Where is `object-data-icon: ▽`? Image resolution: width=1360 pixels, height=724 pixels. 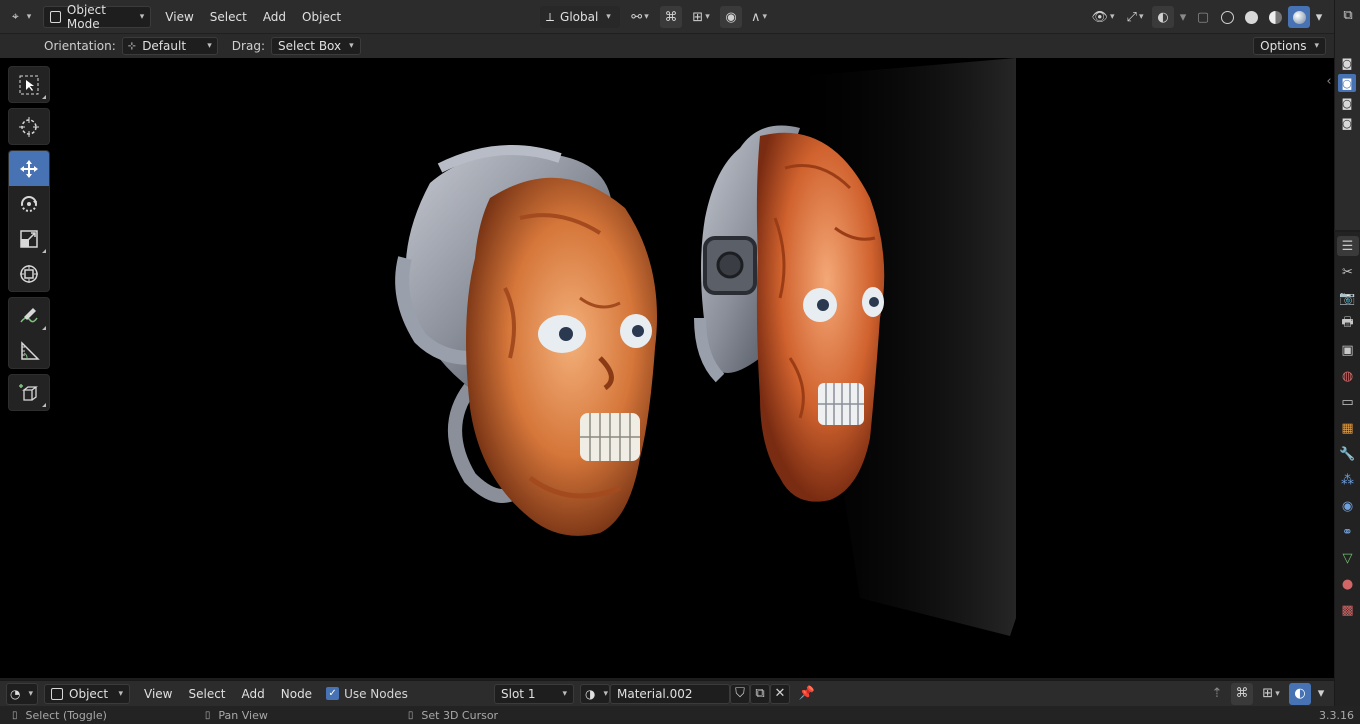
object-data-icon: ▽ is located at coordinates (1348, 558).